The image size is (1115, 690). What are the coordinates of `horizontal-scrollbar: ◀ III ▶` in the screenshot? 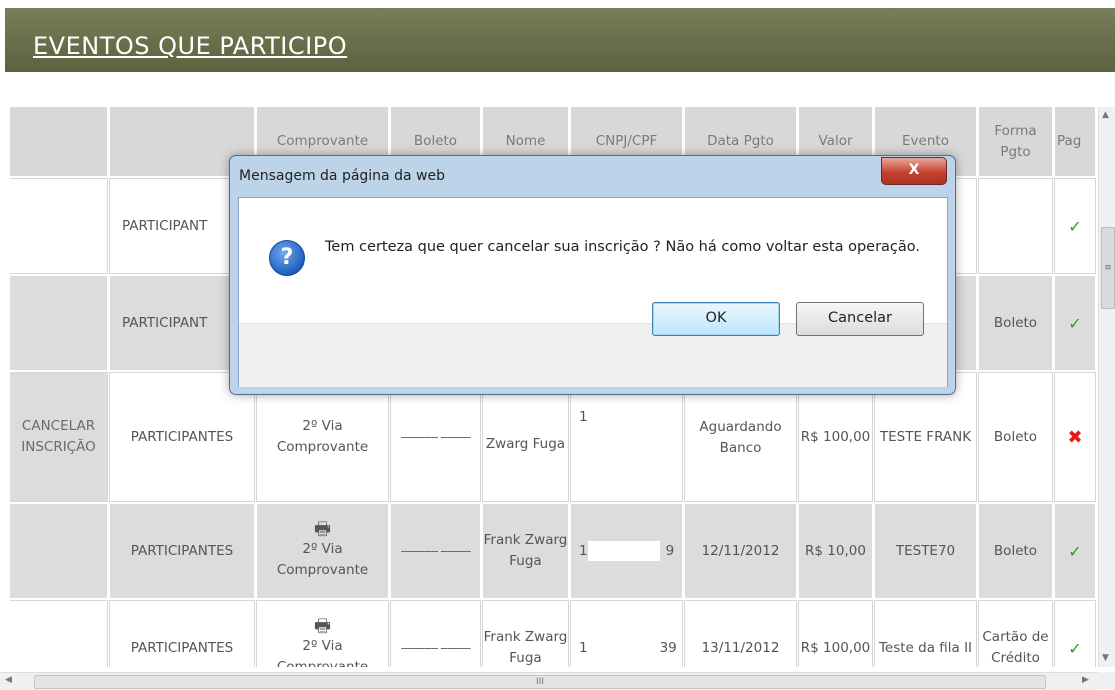 It's located at (549, 681).